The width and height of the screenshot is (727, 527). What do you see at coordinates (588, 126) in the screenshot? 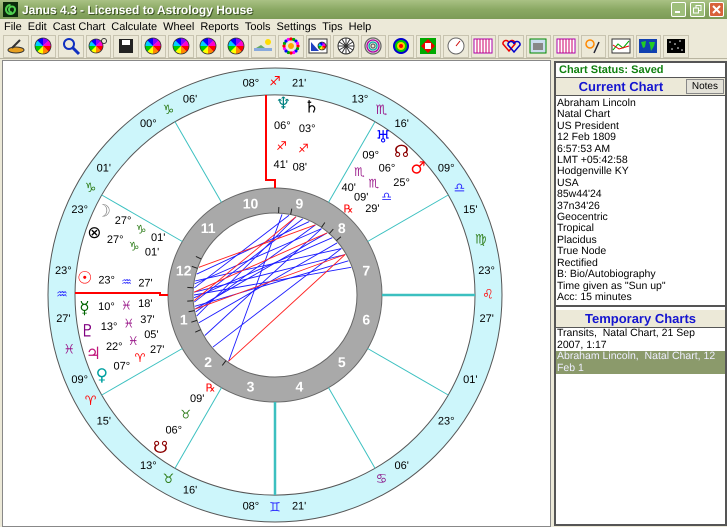
I see `chart-detail: US President` at bounding box center [588, 126].